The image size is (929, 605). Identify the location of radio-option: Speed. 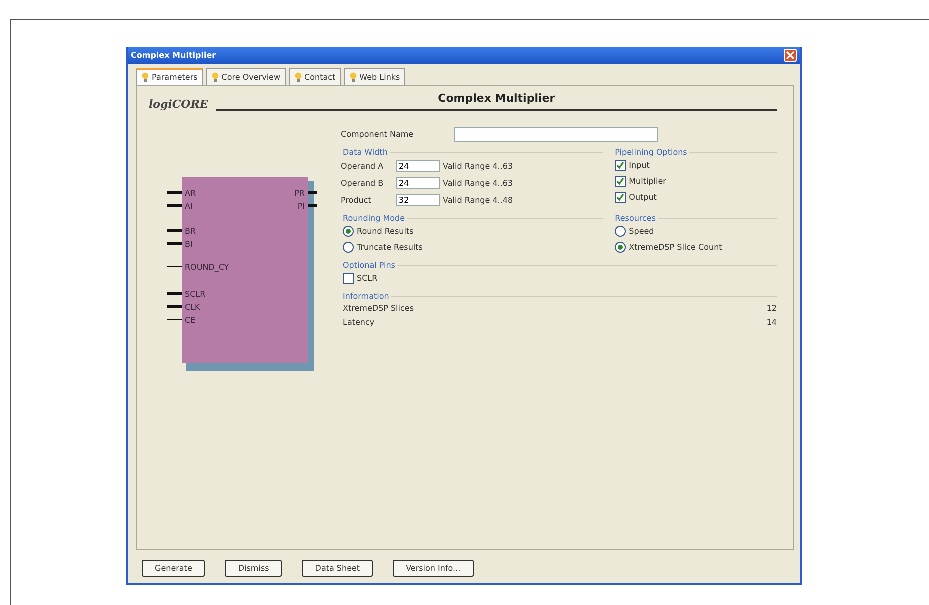
(695, 231).